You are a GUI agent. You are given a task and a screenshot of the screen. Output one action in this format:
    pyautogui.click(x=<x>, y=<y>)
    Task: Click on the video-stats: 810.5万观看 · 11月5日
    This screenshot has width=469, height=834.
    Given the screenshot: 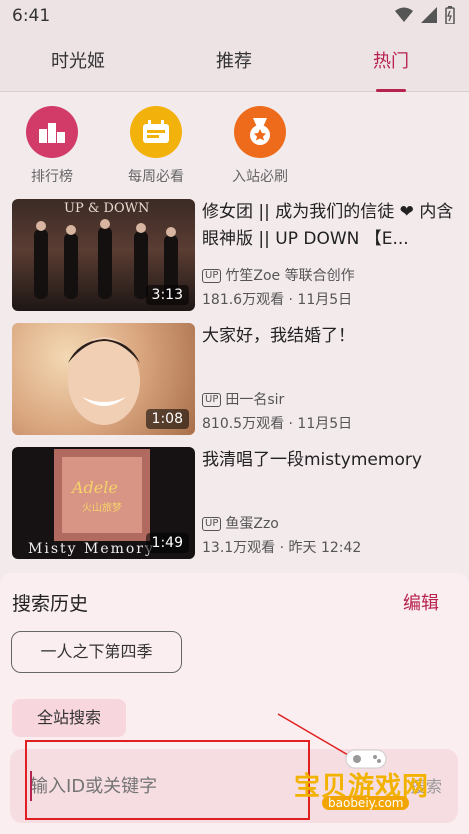 What is the action you would take?
    pyautogui.click(x=277, y=424)
    